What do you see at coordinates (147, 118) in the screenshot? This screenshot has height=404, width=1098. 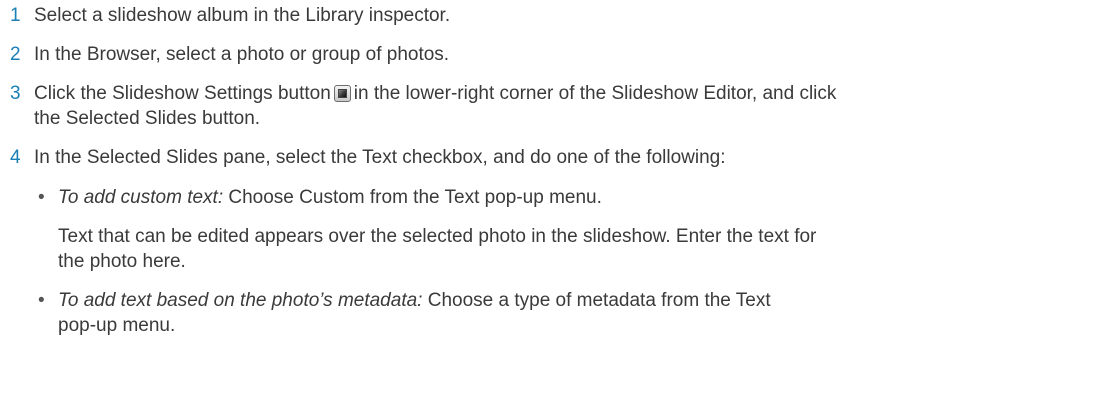 I see `step-text-line-2: the Selected Slides button.` at bounding box center [147, 118].